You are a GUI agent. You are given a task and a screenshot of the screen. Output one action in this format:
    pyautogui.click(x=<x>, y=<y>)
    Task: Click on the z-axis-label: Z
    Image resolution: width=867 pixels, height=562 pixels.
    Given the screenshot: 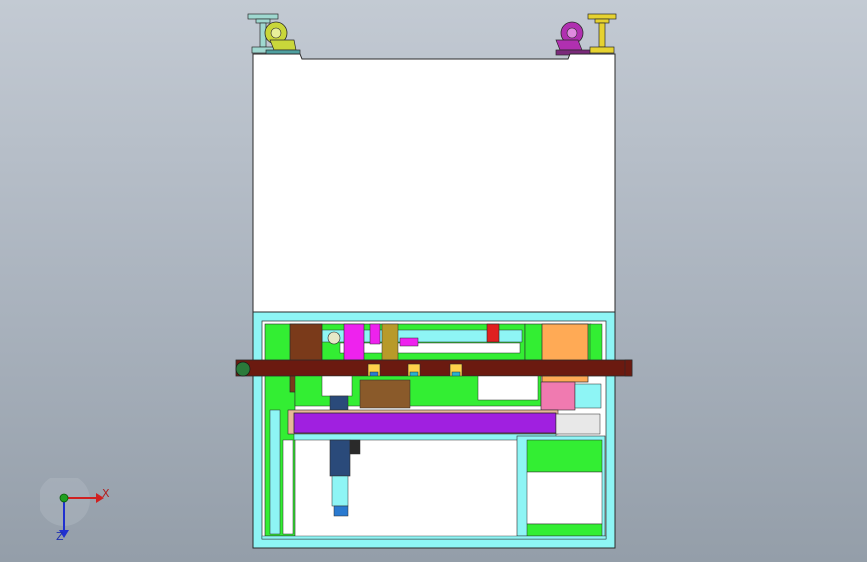 What is the action you would take?
    pyautogui.click(x=60, y=536)
    